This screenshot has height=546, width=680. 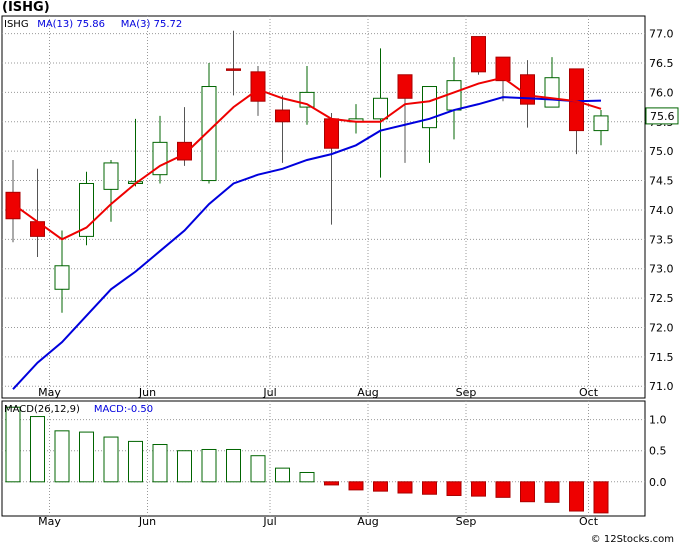 What do you see at coordinates (661, 92) in the screenshot?
I see `price-tick-label: 76.0` at bounding box center [661, 92].